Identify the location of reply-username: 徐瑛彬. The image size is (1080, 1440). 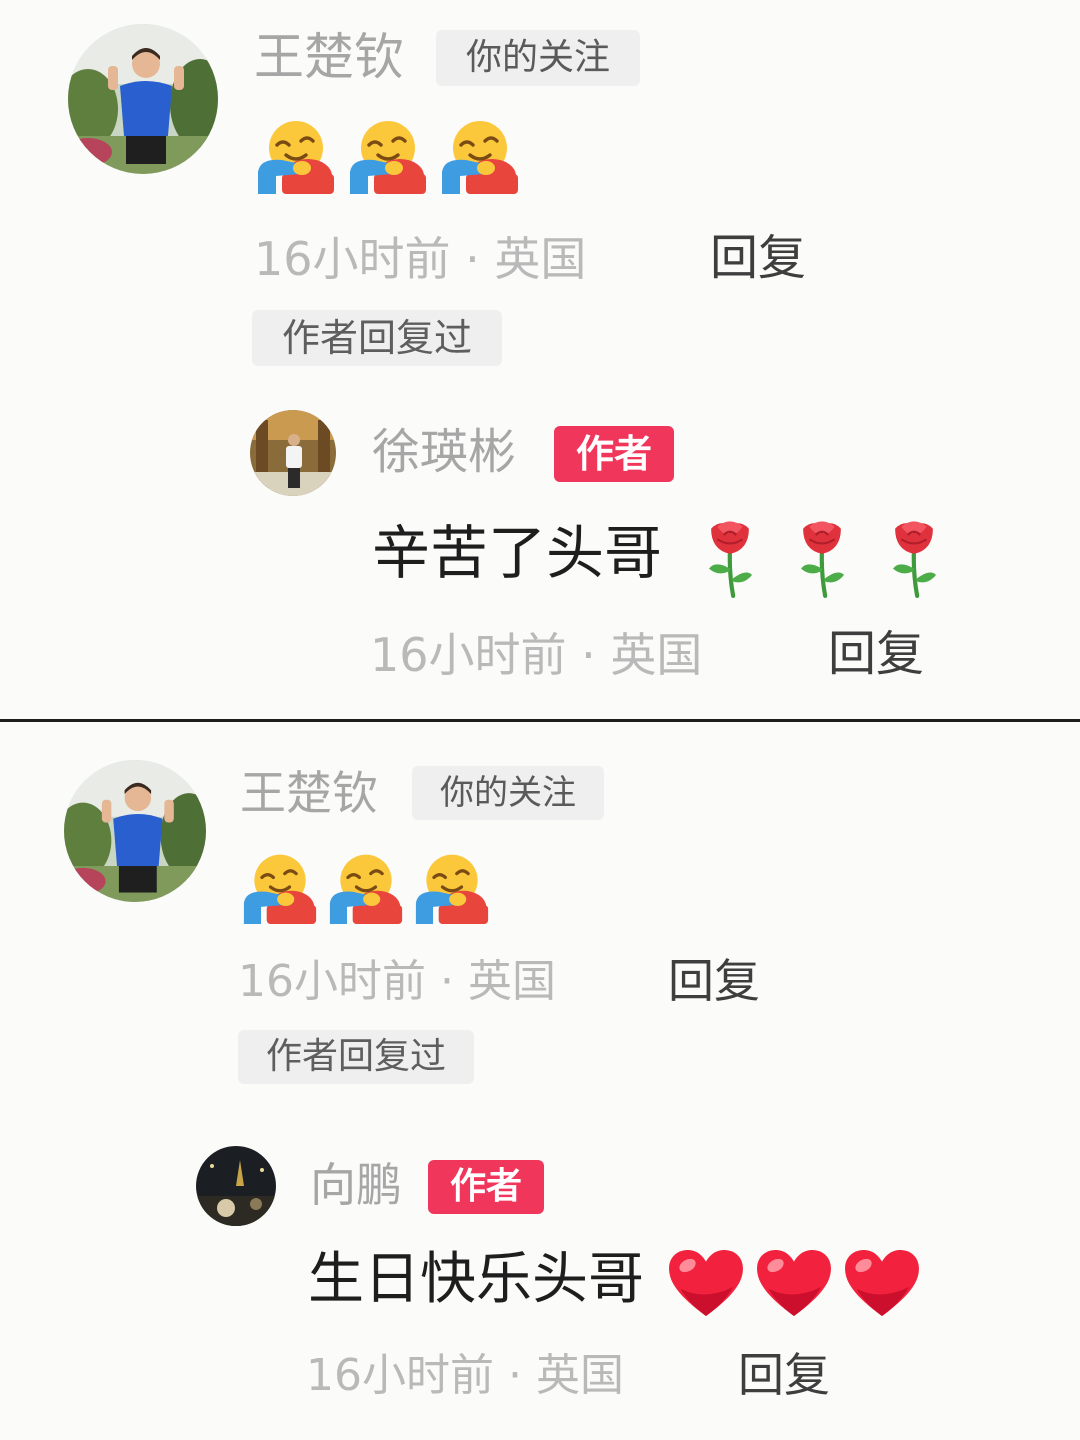
(444, 452).